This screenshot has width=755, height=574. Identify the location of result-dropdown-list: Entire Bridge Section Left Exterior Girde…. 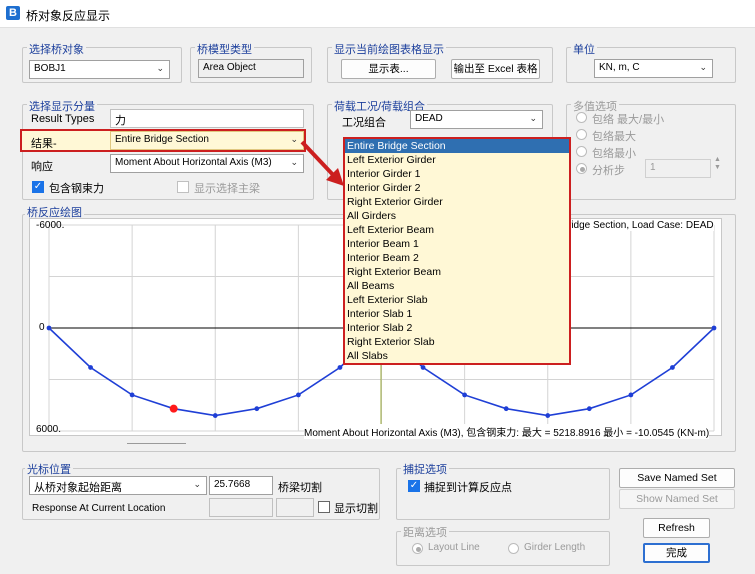
(457, 251).